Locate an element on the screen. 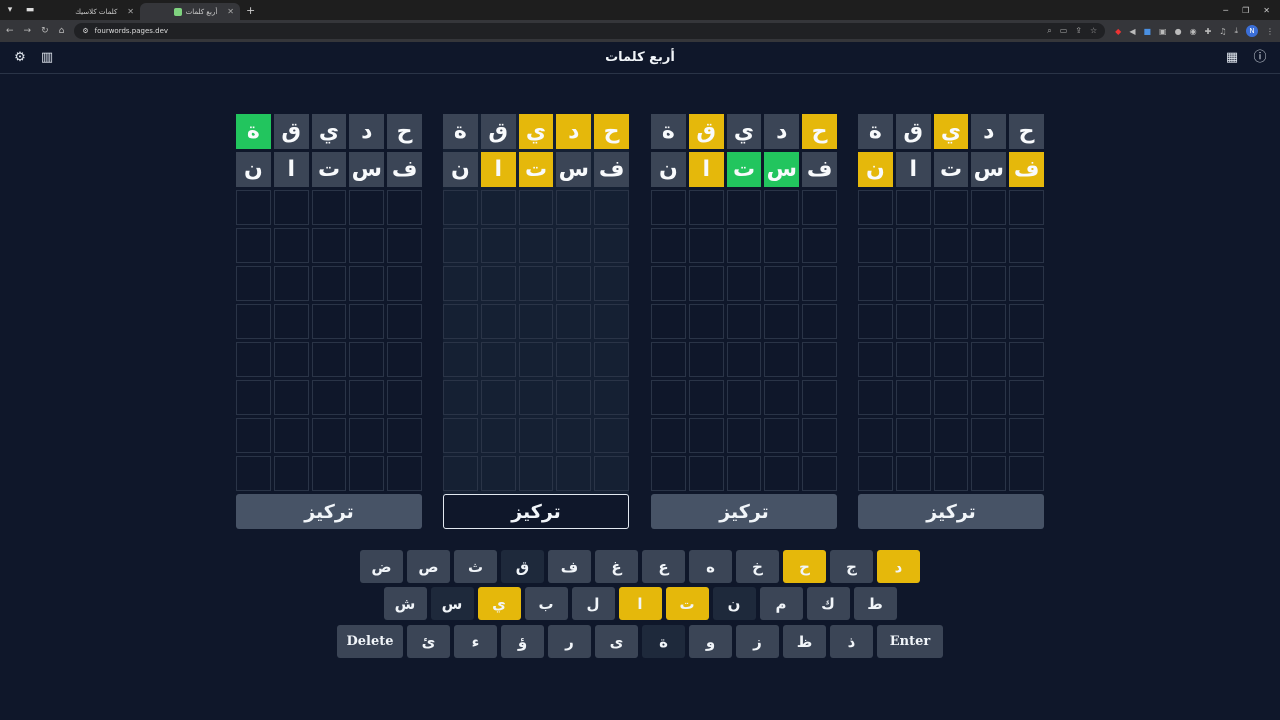 The width and height of the screenshot is (1280, 720). extension-icon: ◆ is located at coordinates (1118, 31).